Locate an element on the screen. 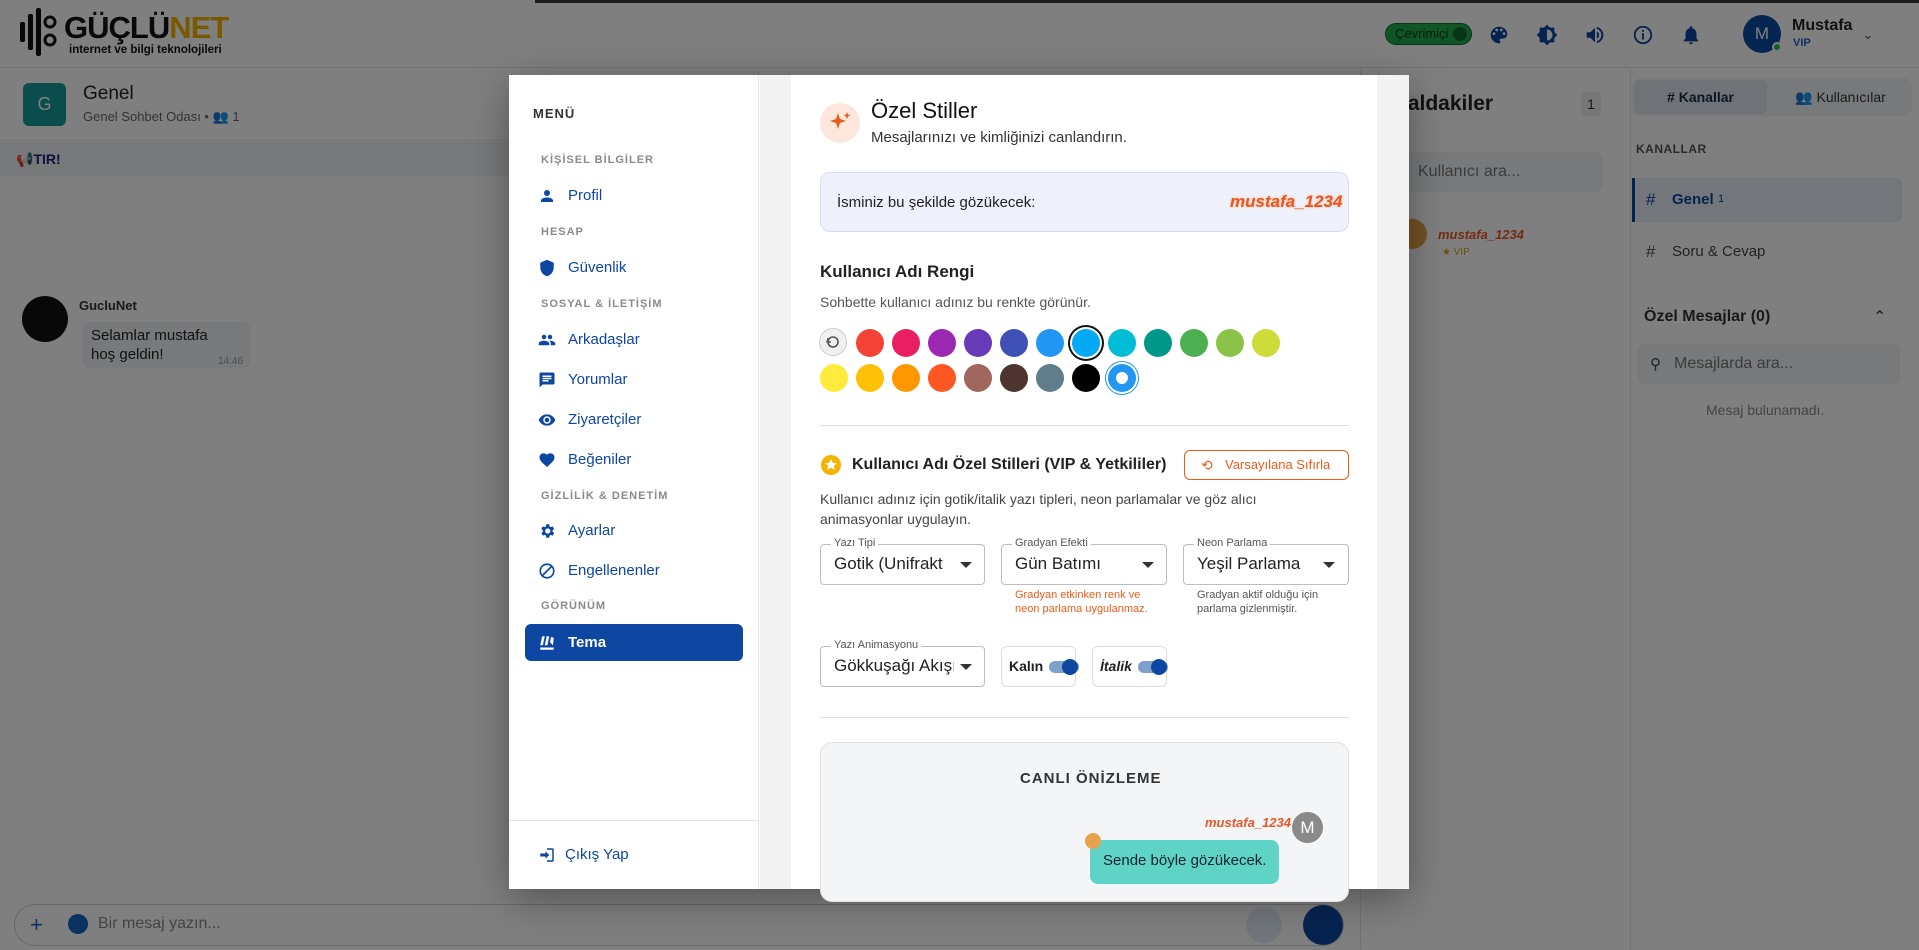  comment-icon is located at coordinates (547, 380).